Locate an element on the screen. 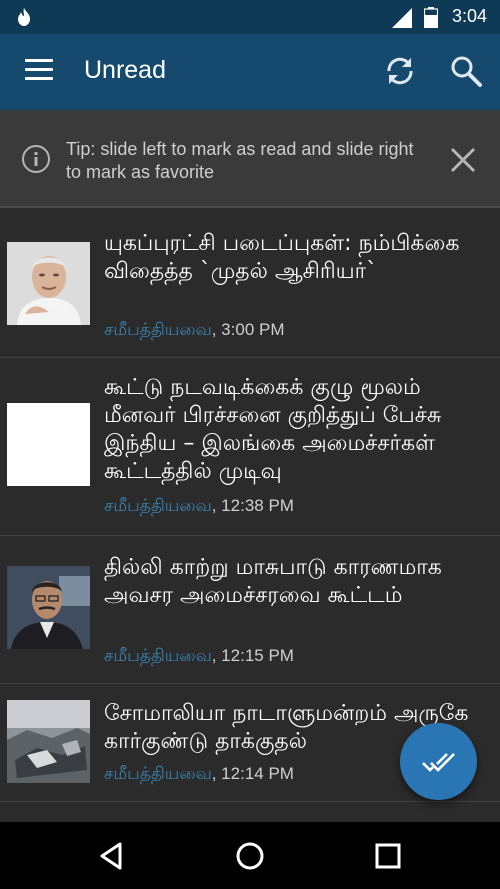 The image size is (500, 889). status-bar: 4G 3:04 is located at coordinates (250, 17).